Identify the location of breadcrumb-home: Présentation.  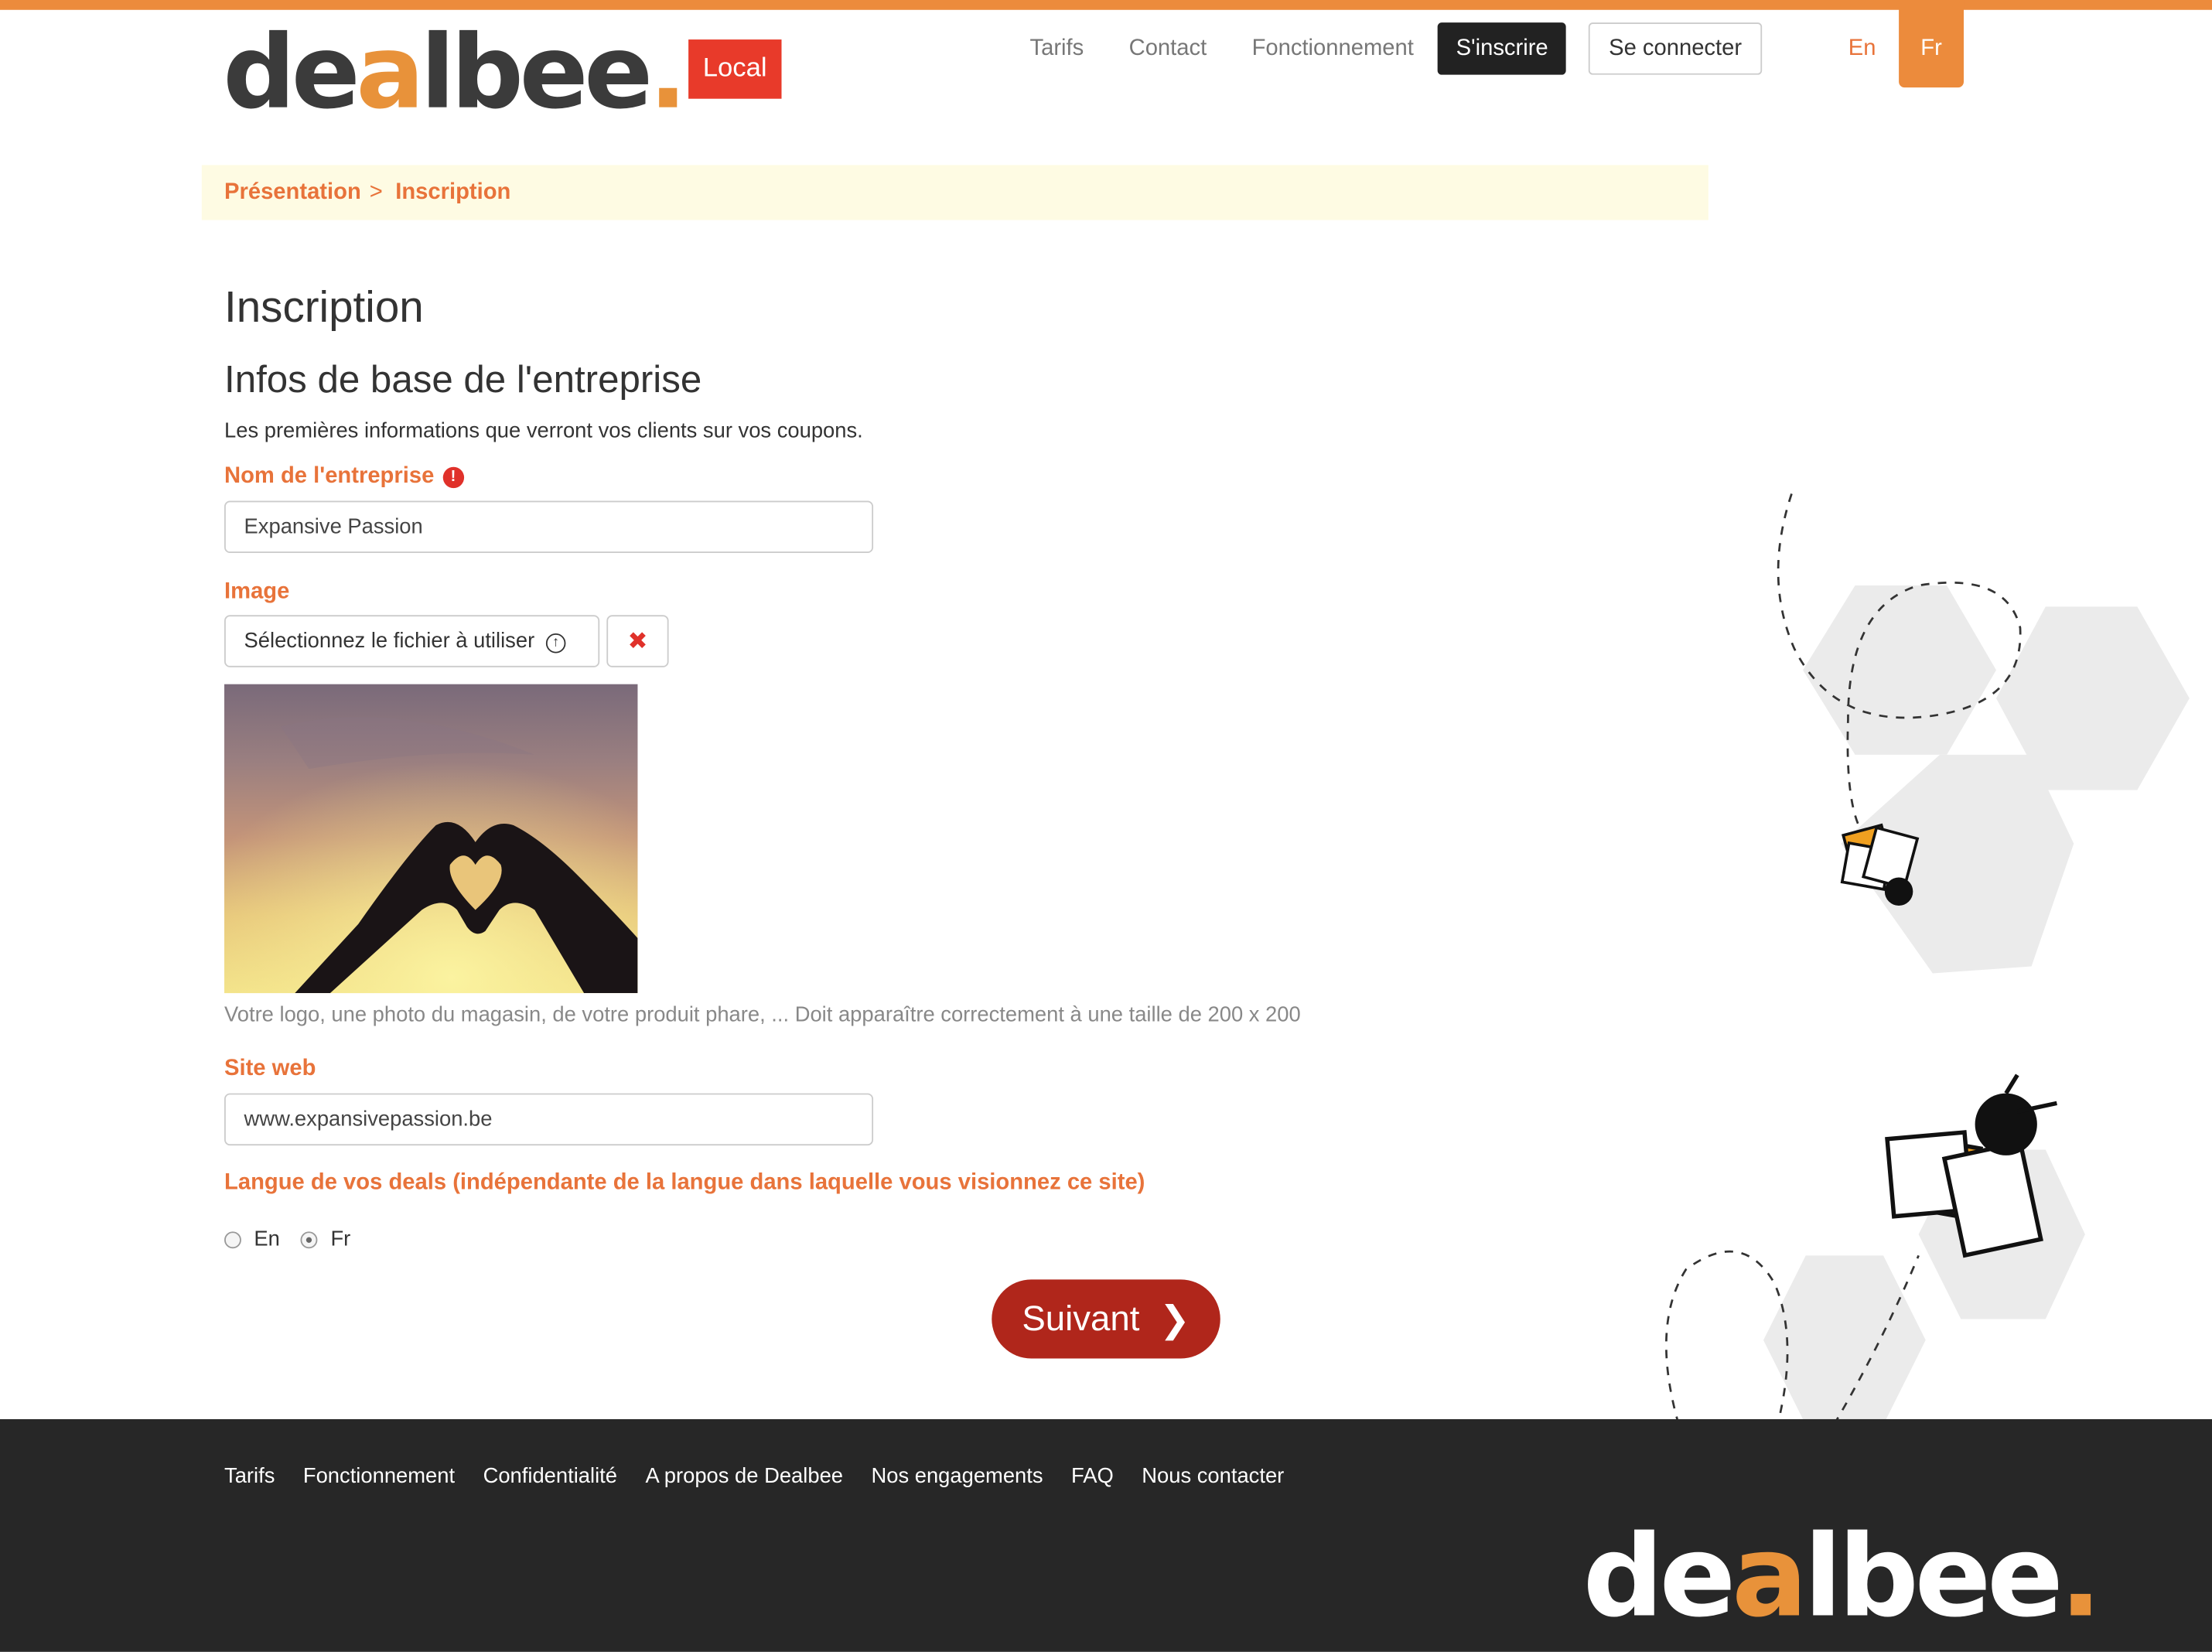
(292, 193).